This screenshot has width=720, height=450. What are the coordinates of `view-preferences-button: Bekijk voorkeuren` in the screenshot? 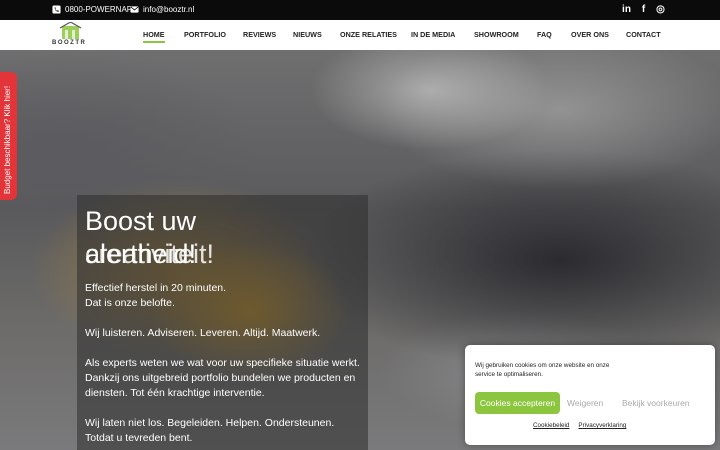 It's located at (656, 403).